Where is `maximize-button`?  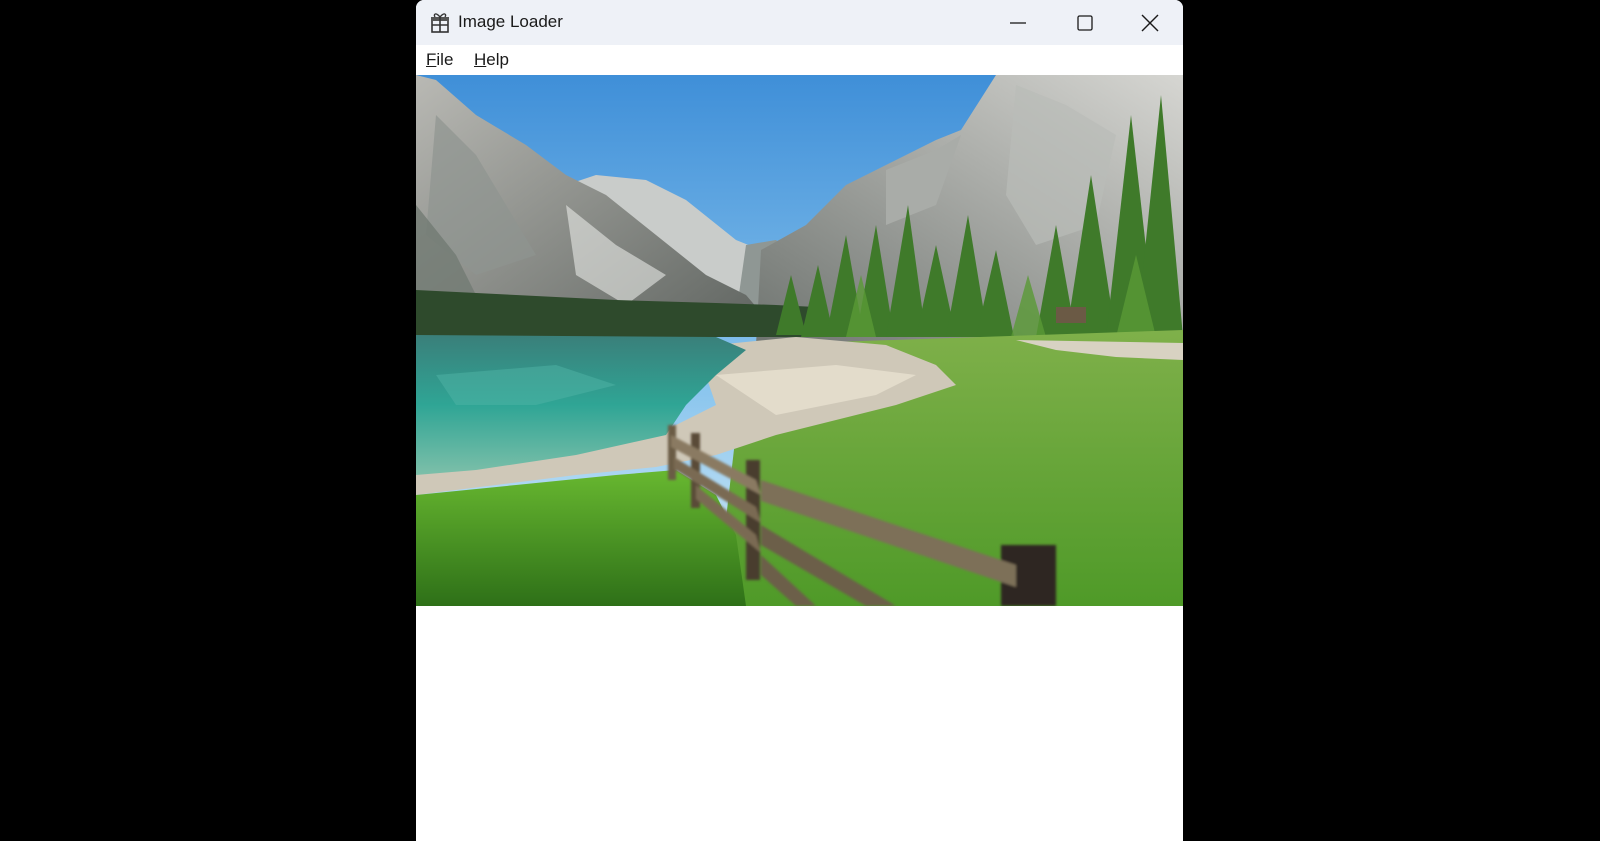 maximize-button is located at coordinates (1085, 22).